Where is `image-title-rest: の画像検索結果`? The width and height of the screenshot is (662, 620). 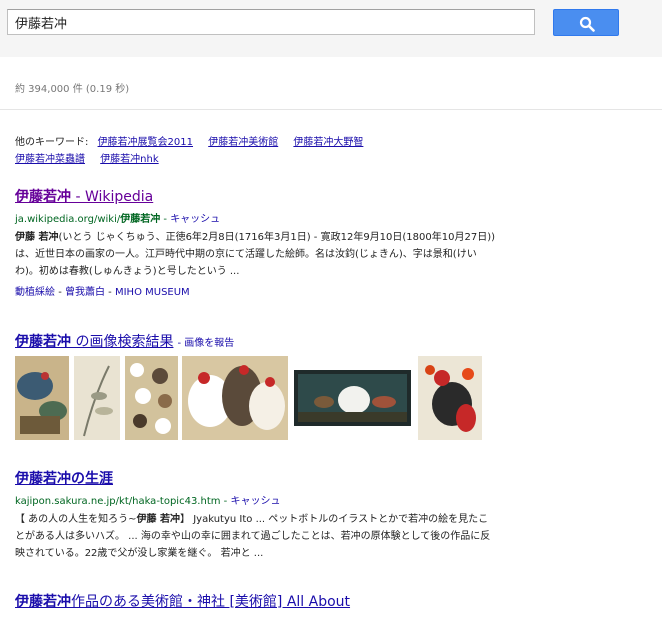 image-title-rest: の画像検索結果 is located at coordinates (122, 342).